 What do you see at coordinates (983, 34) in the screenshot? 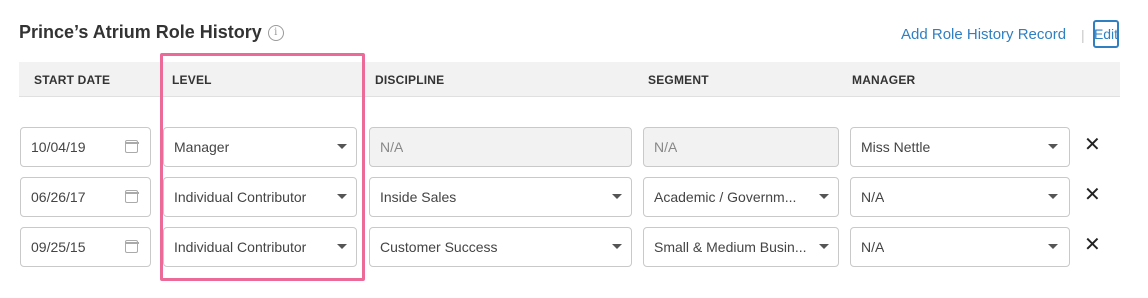
I see `add-role-history-link: Add Role History Record` at bounding box center [983, 34].